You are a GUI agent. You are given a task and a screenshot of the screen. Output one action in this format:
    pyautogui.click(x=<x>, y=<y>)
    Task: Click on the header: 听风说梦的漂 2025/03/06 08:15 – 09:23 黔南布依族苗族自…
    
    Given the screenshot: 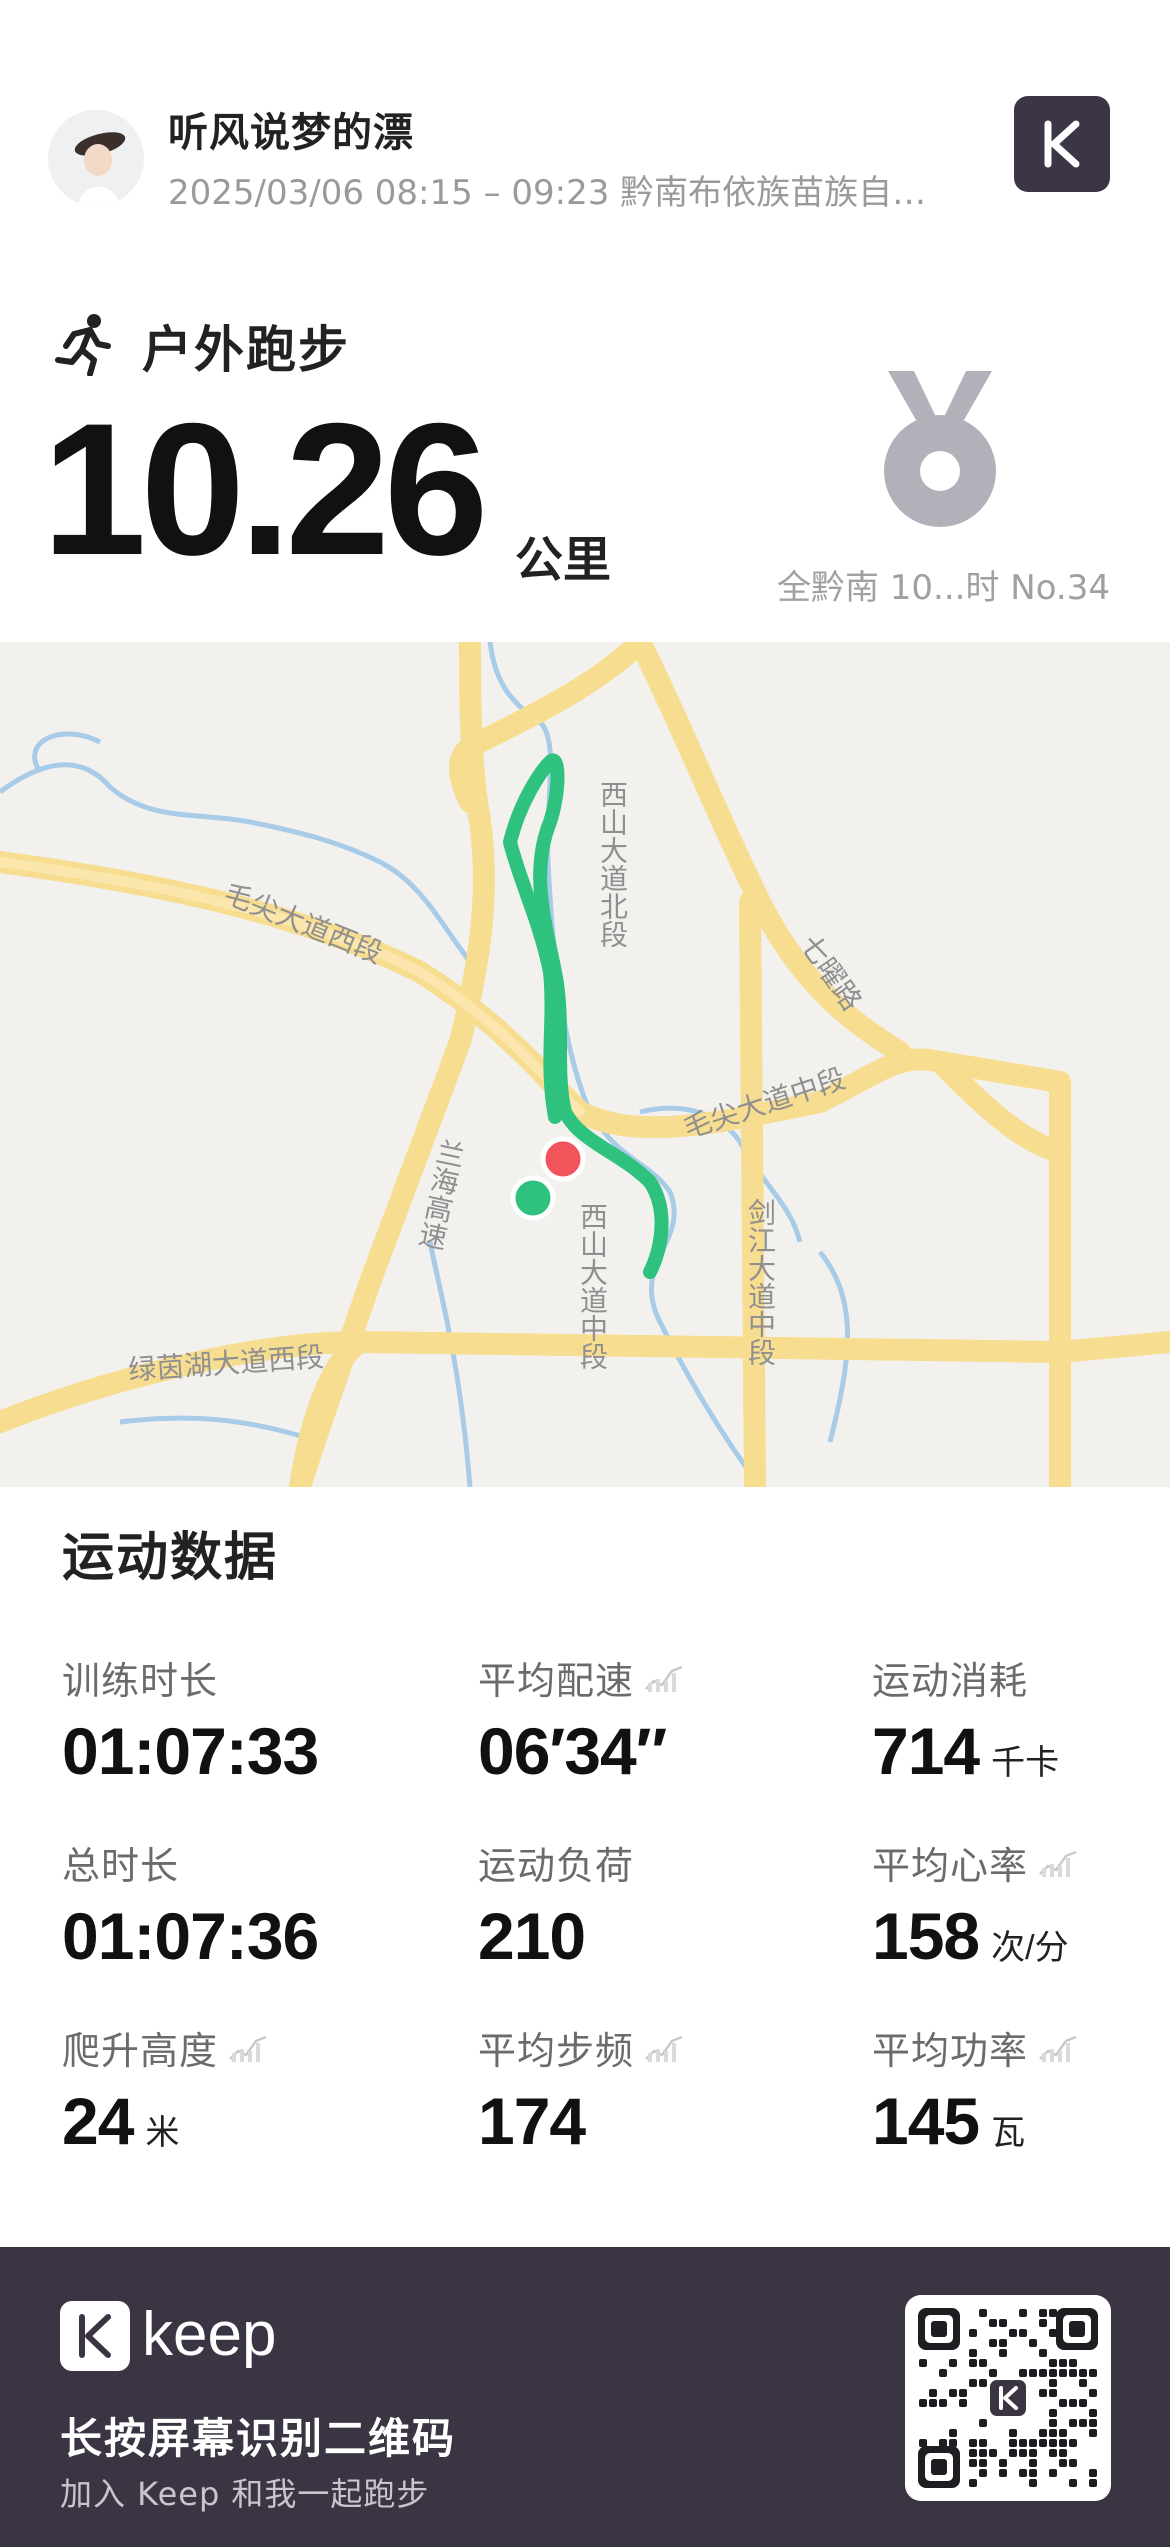 What is the action you would take?
    pyautogui.click(x=585, y=145)
    